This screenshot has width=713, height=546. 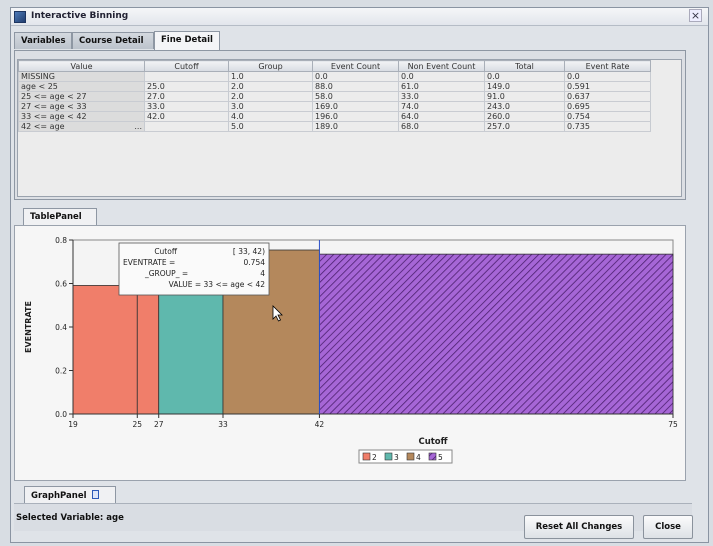 What do you see at coordinates (270, 116) in the screenshot?
I see `cell-group: 4.0` at bounding box center [270, 116].